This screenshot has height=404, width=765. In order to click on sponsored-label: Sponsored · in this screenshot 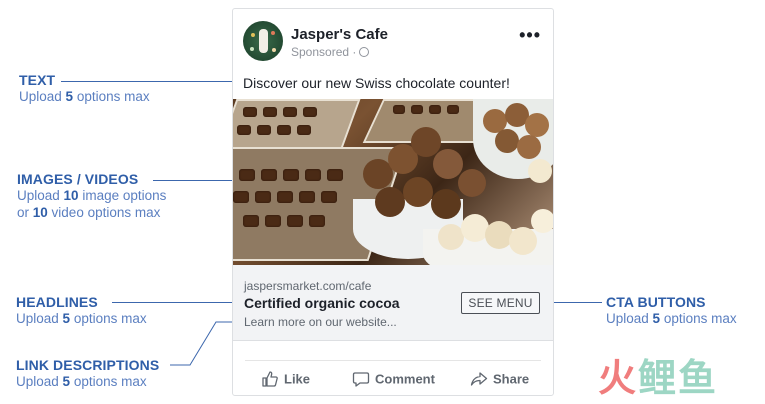, I will do `click(330, 52)`.